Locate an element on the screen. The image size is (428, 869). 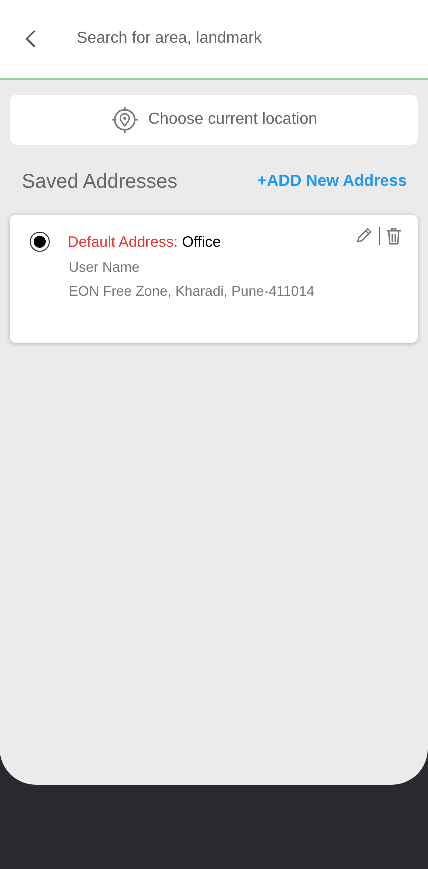
location-target-icon is located at coordinates (124, 120).